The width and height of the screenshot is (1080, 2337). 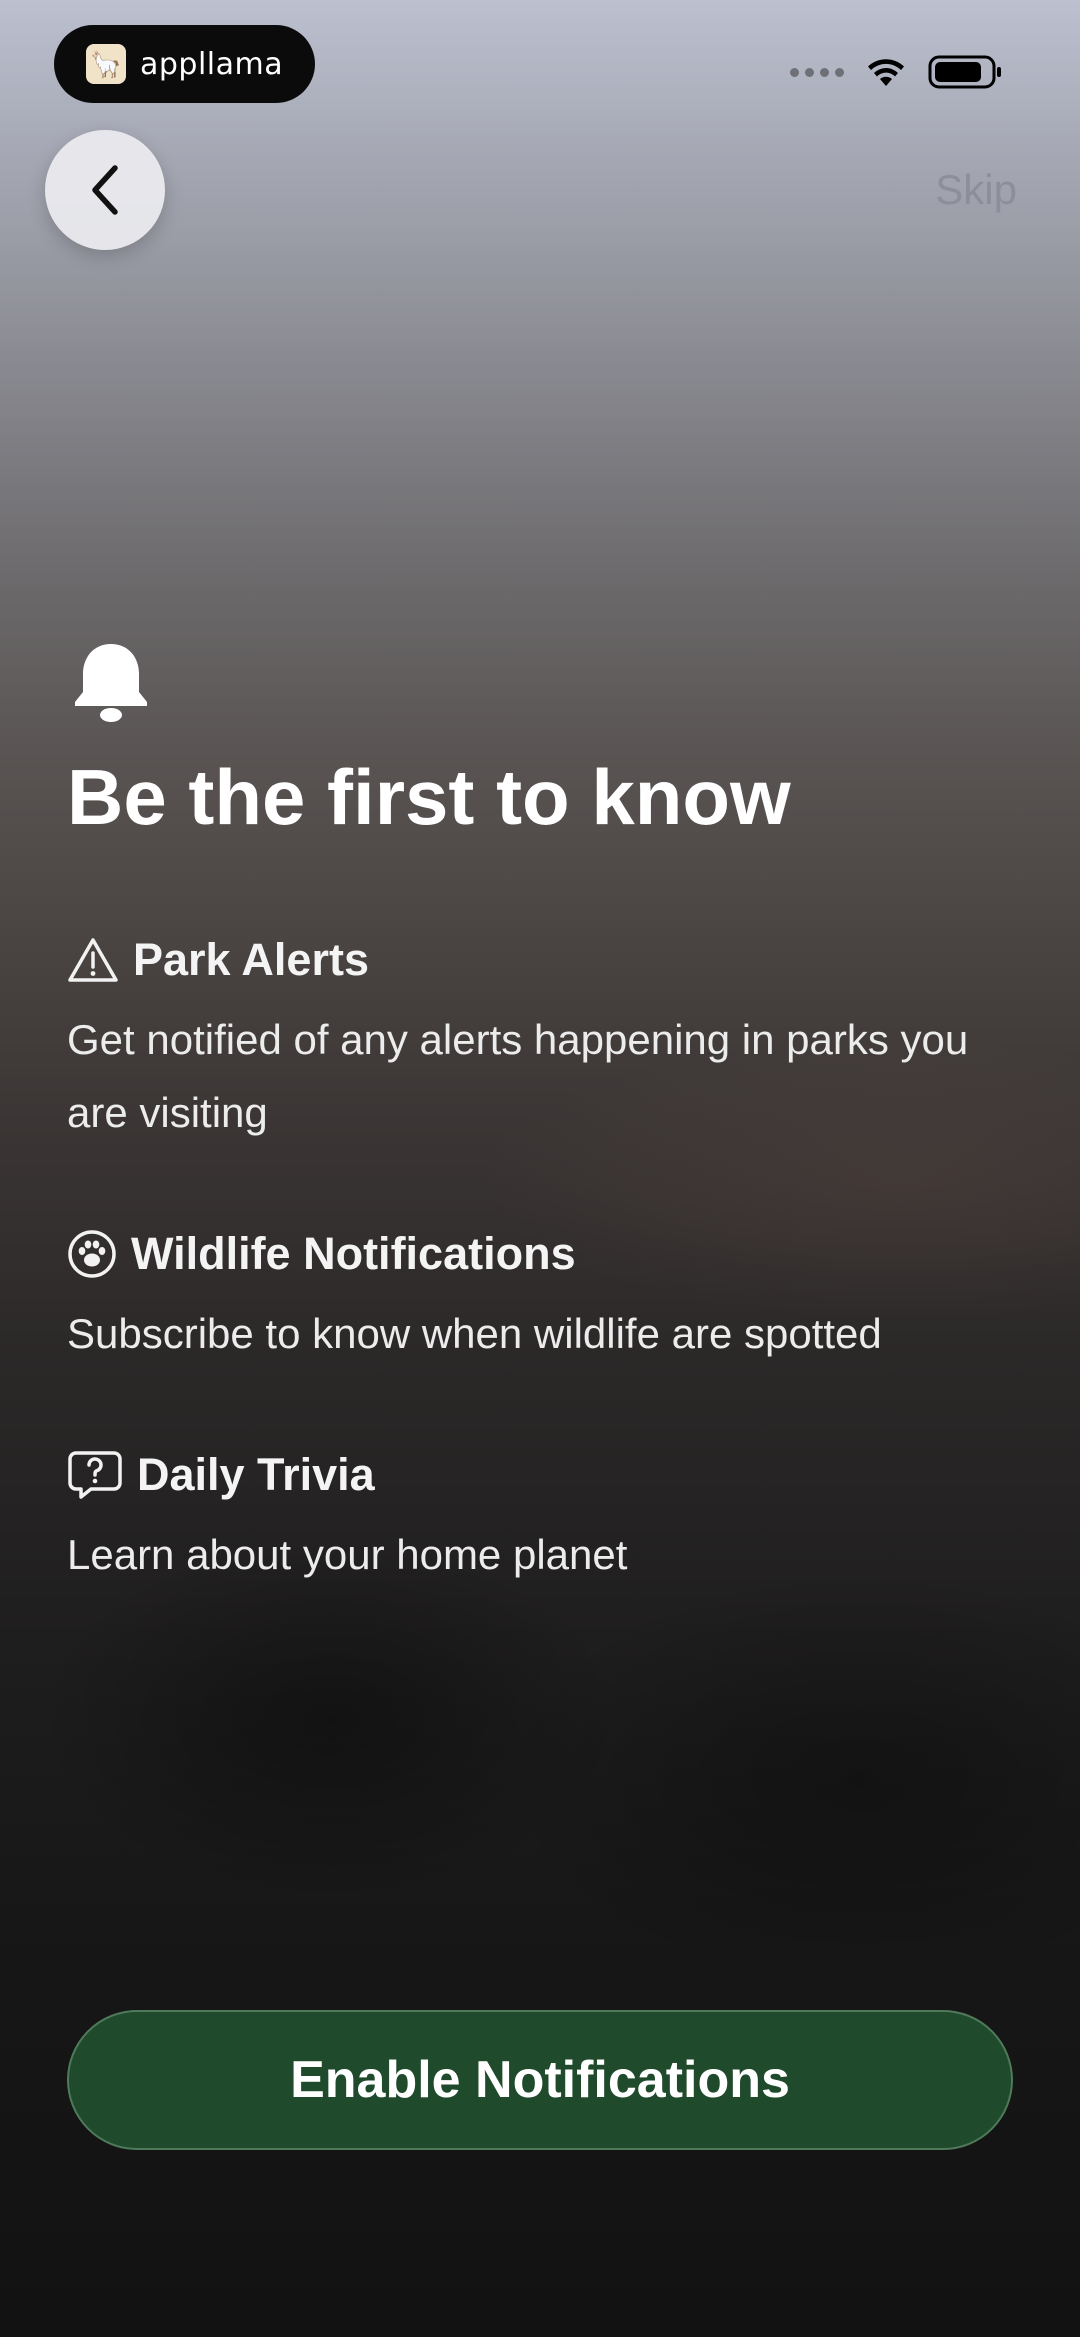 What do you see at coordinates (106, 64) in the screenshot?
I see `llama-icon: 🦙` at bounding box center [106, 64].